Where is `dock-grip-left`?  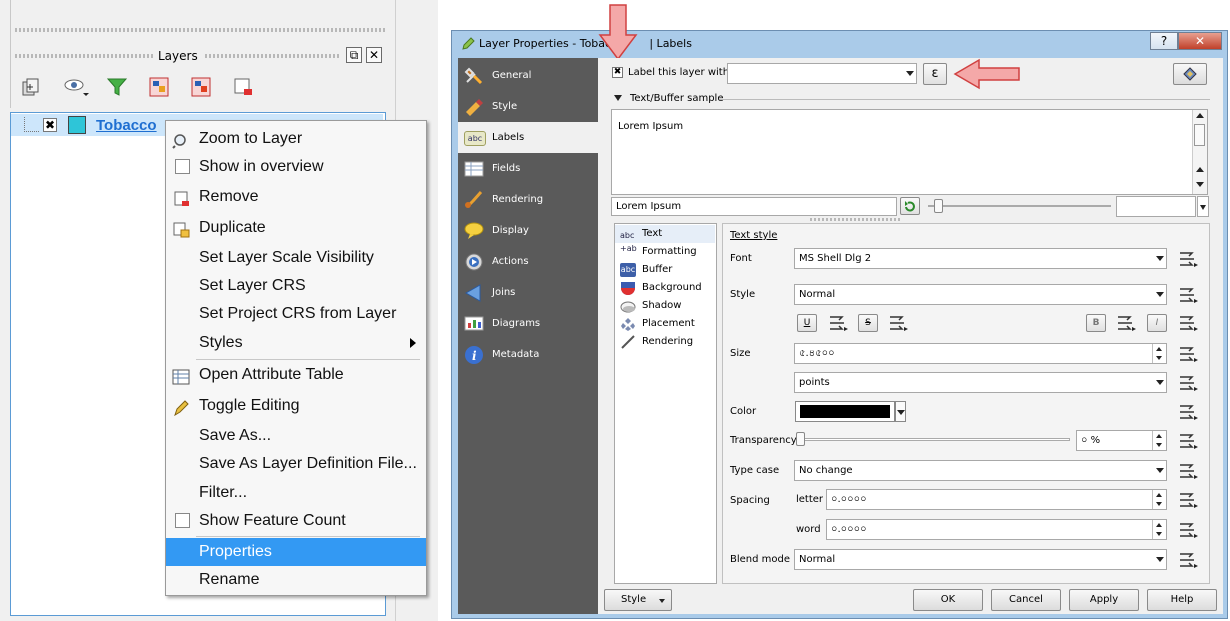
dock-grip-left is located at coordinates (85, 56).